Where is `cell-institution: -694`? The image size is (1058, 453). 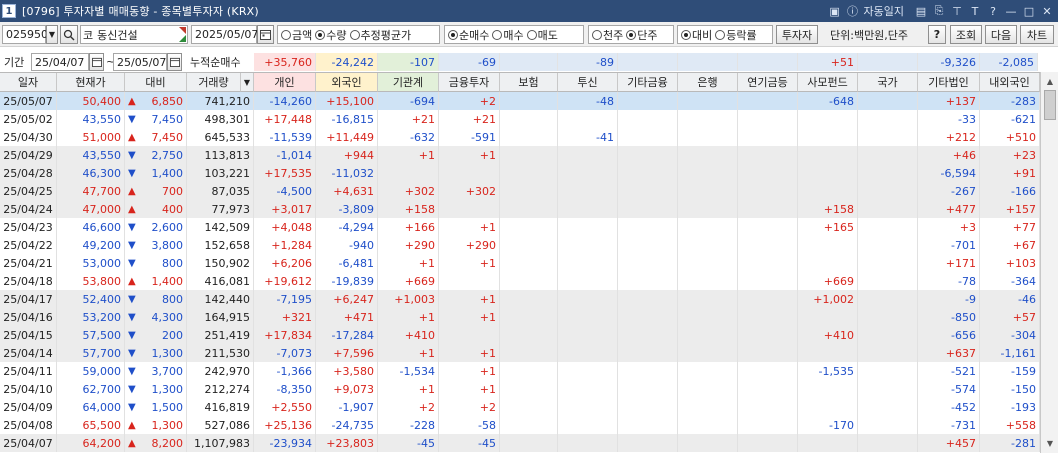 cell-institution: -694 is located at coordinates (408, 101).